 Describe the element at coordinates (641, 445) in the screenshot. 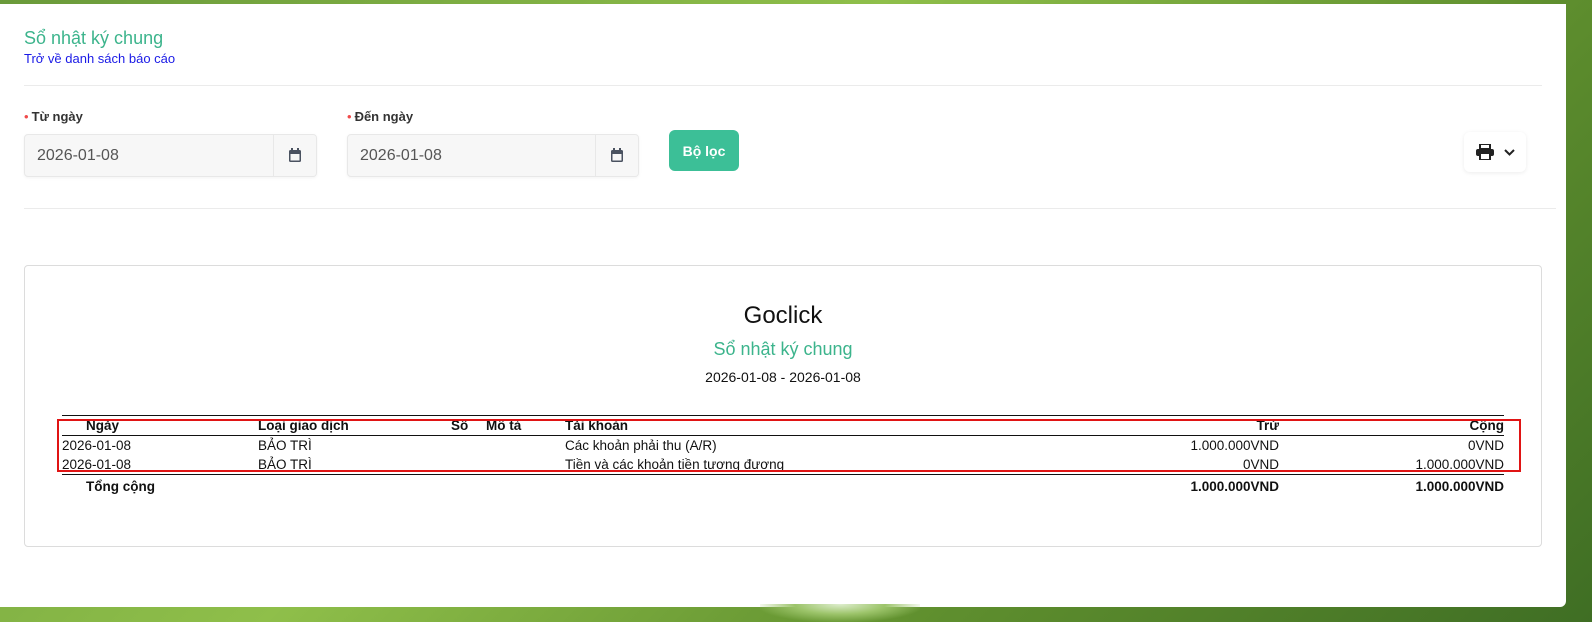

I see `row-account: Các khoản phải thu (A/R)` at that location.